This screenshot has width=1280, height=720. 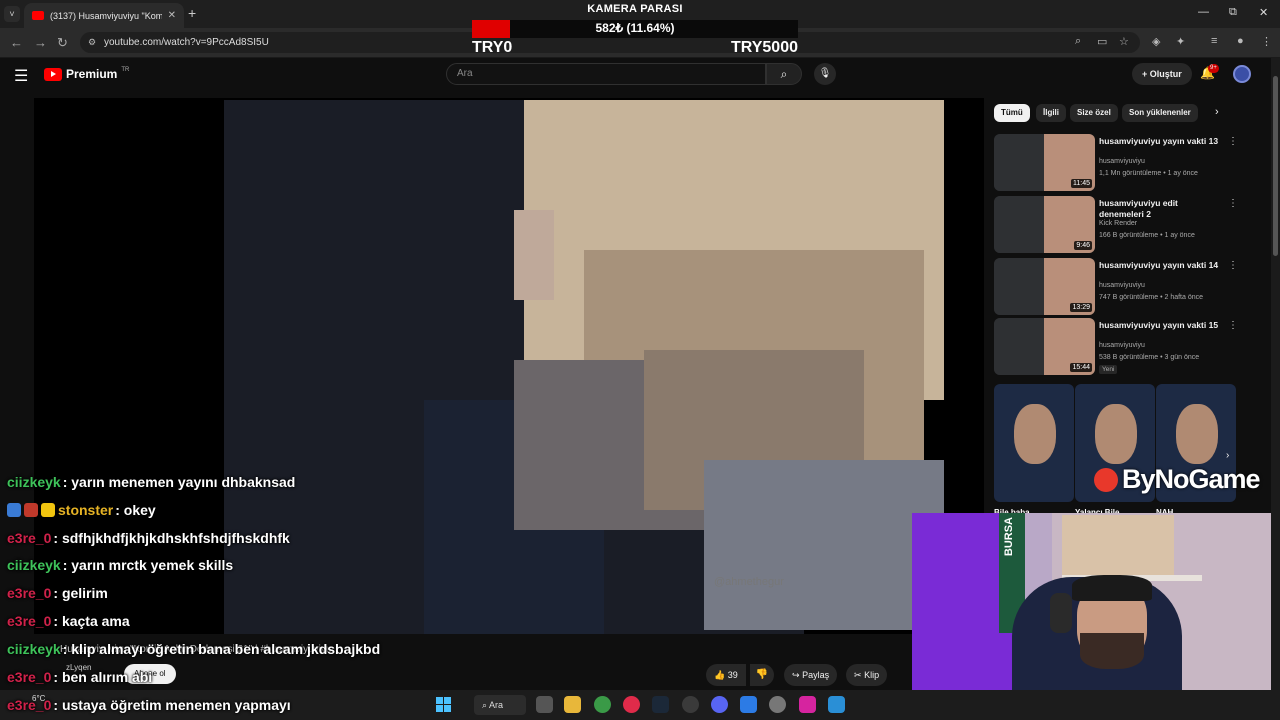 What do you see at coordinates (92, 42) in the screenshot?
I see `site-info-icon: ⚙` at bounding box center [92, 42].